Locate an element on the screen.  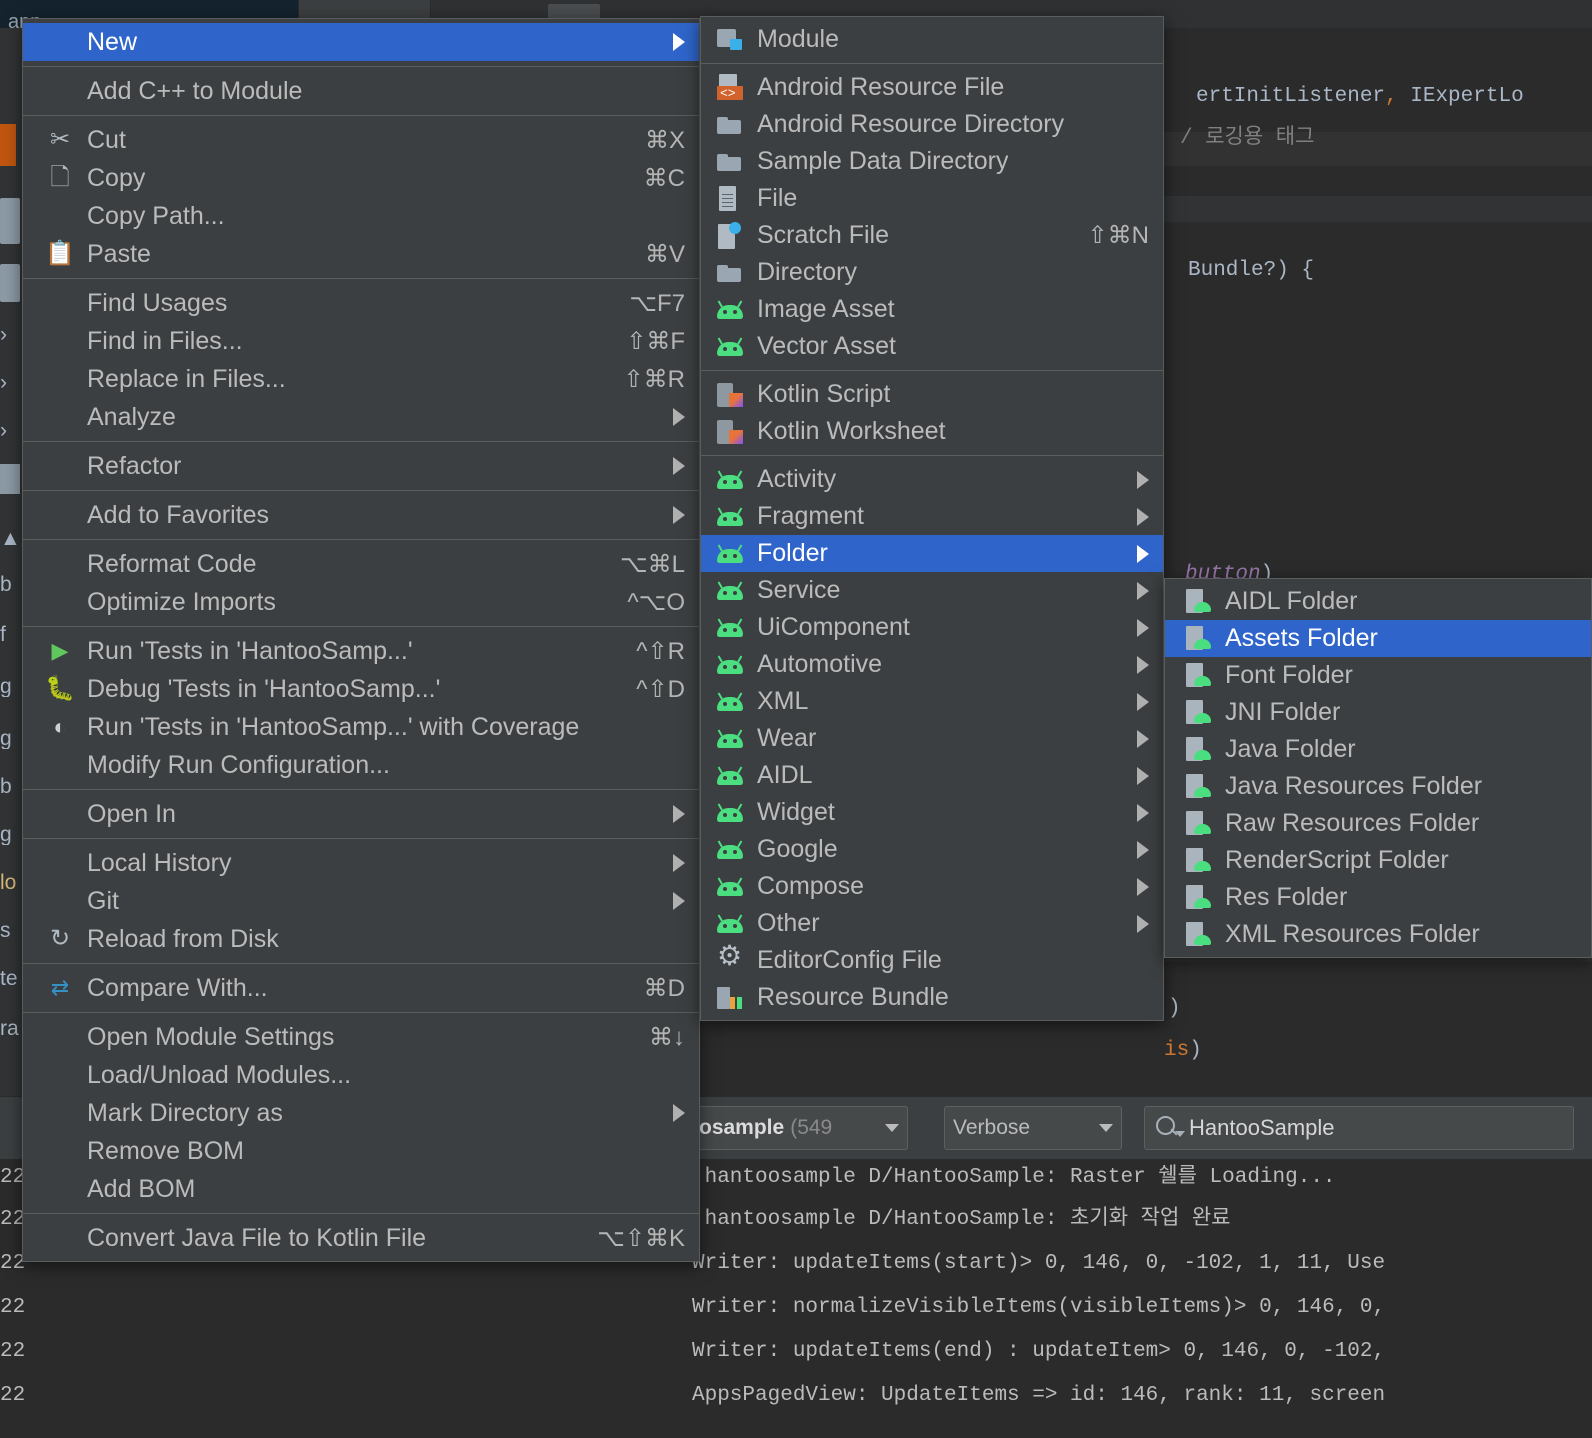
menu-item-android-resource-file: <> Android Resource File is located at coordinates (932, 87).